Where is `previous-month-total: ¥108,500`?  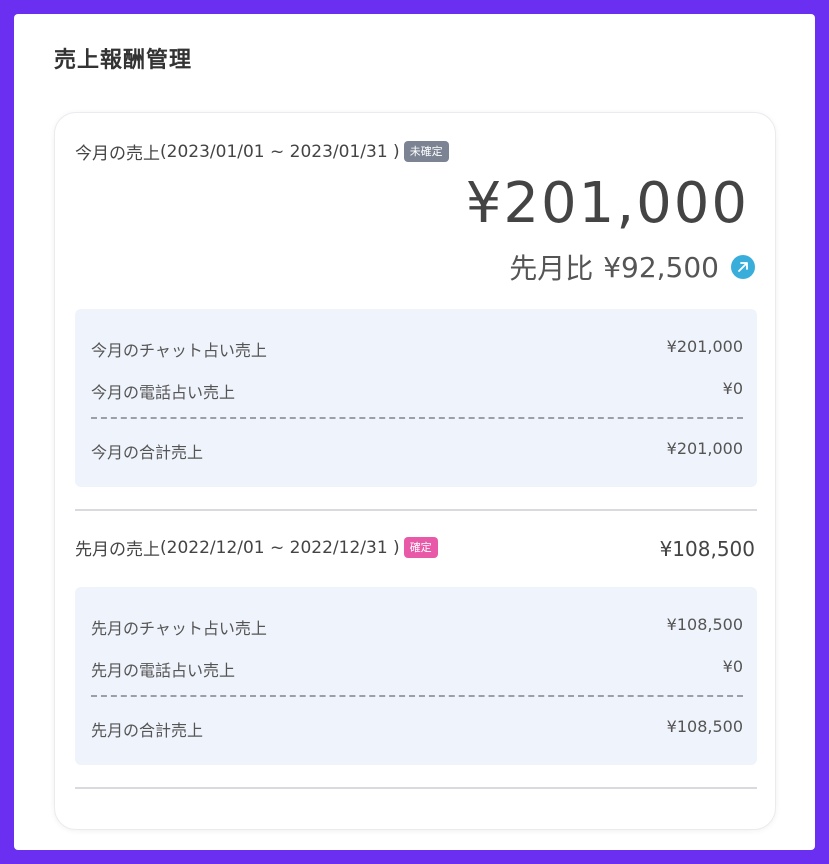 previous-month-total: ¥108,500 is located at coordinates (707, 549).